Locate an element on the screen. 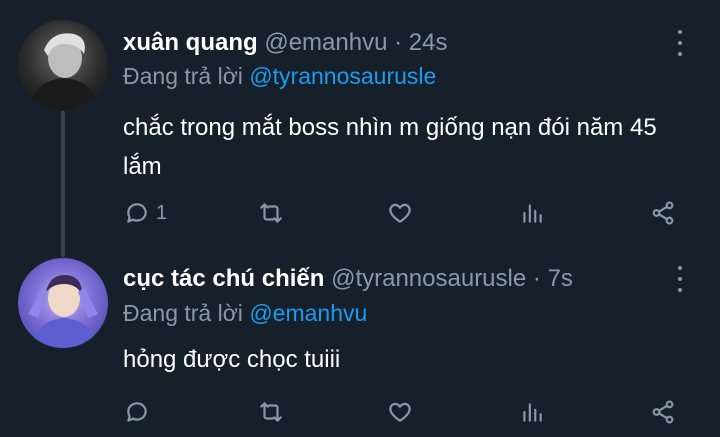 The height and width of the screenshot is (437, 720). tweet-header: xuân quang @emanhvu · 24s is located at coordinates (285, 43).